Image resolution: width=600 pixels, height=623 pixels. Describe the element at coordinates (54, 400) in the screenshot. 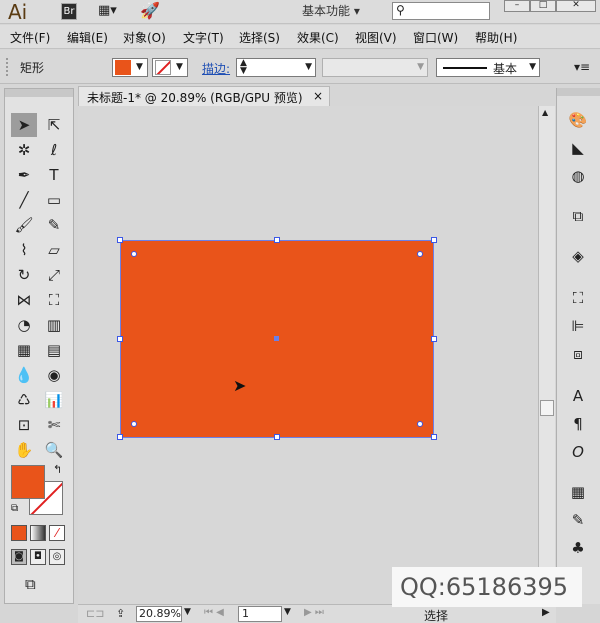

I see `column-graph-tool-icon: 📊` at that location.